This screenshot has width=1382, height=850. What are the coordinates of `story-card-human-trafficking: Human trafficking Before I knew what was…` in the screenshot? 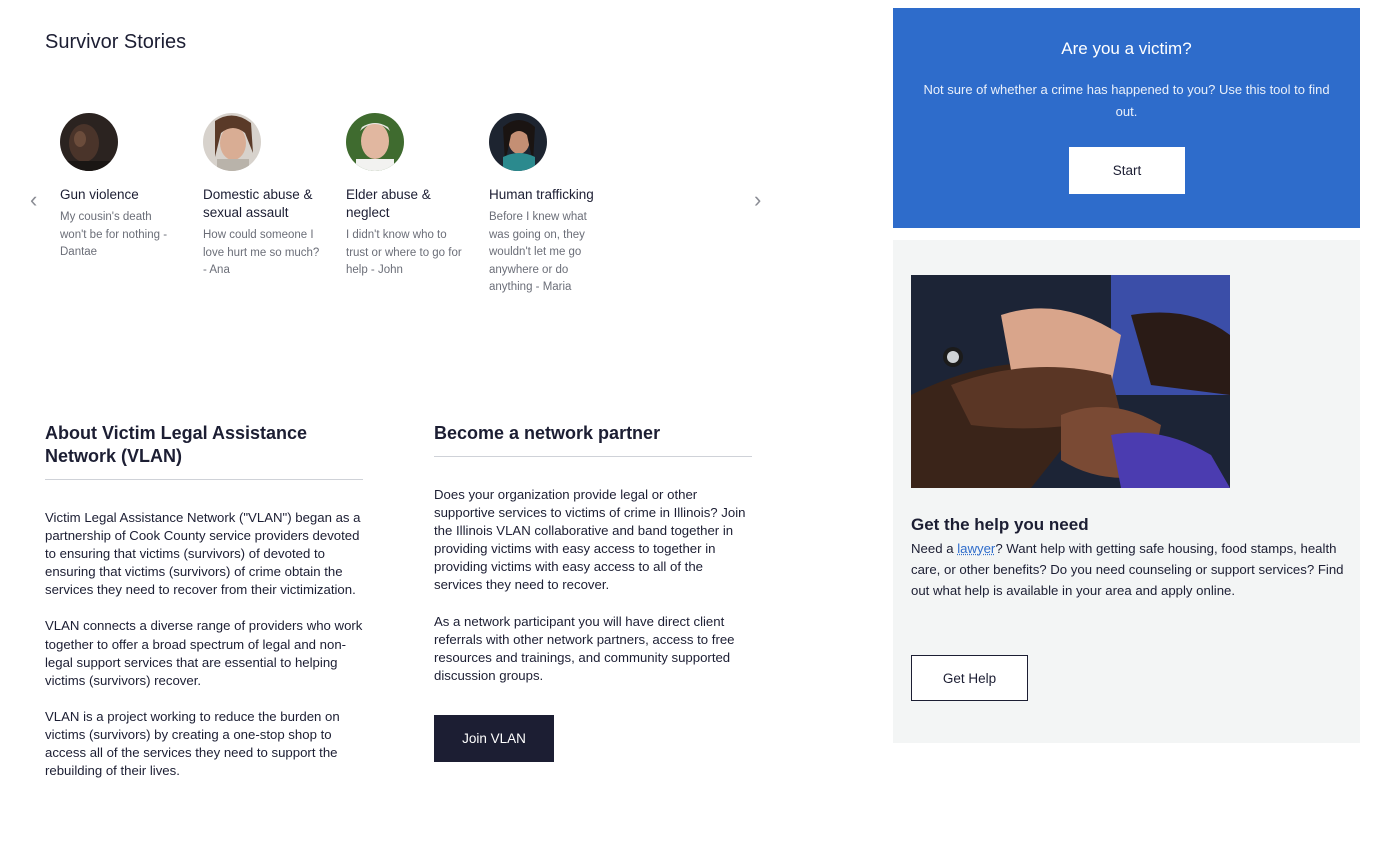 It's located at (548, 205).